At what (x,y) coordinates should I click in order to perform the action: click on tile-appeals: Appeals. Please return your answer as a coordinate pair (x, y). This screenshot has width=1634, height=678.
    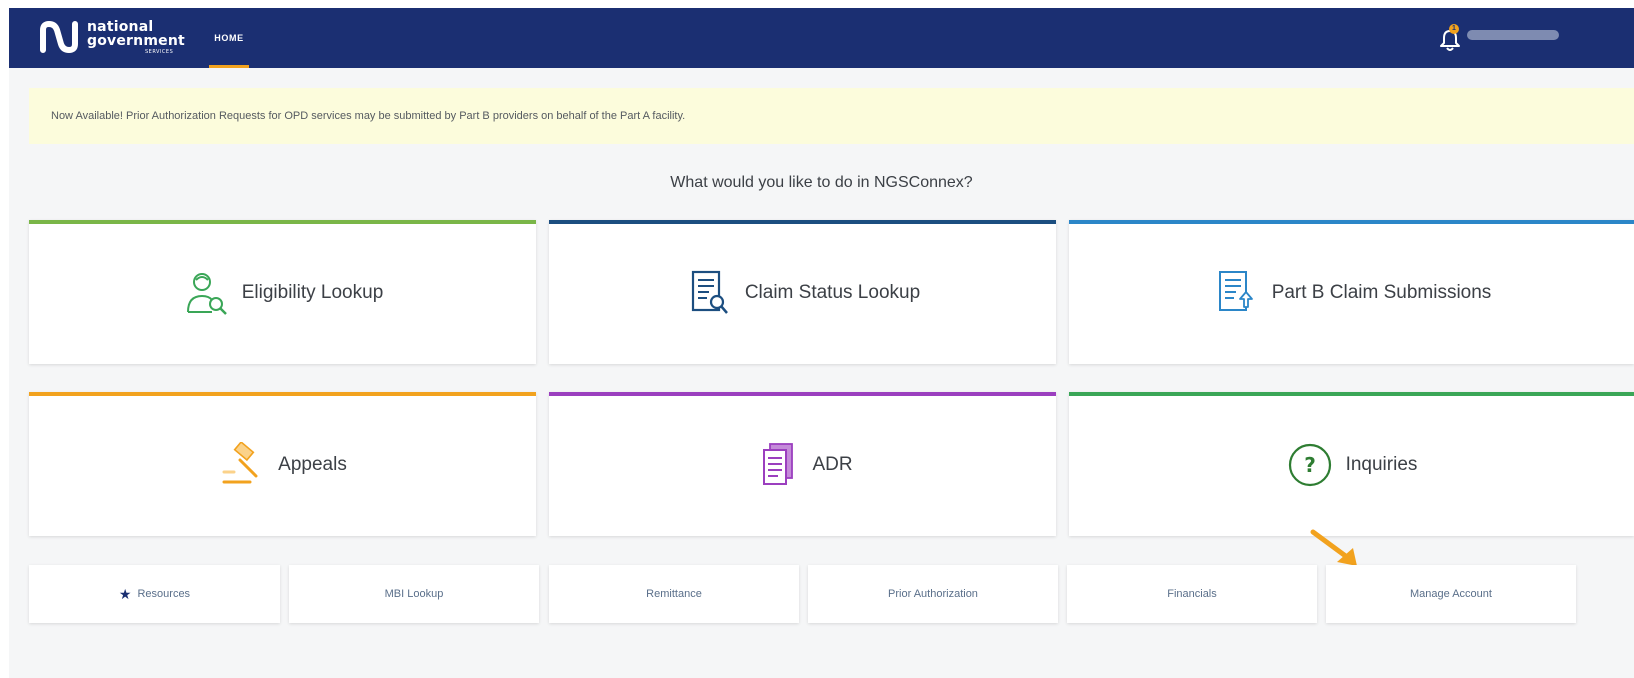
    Looking at the image, I should click on (282, 464).